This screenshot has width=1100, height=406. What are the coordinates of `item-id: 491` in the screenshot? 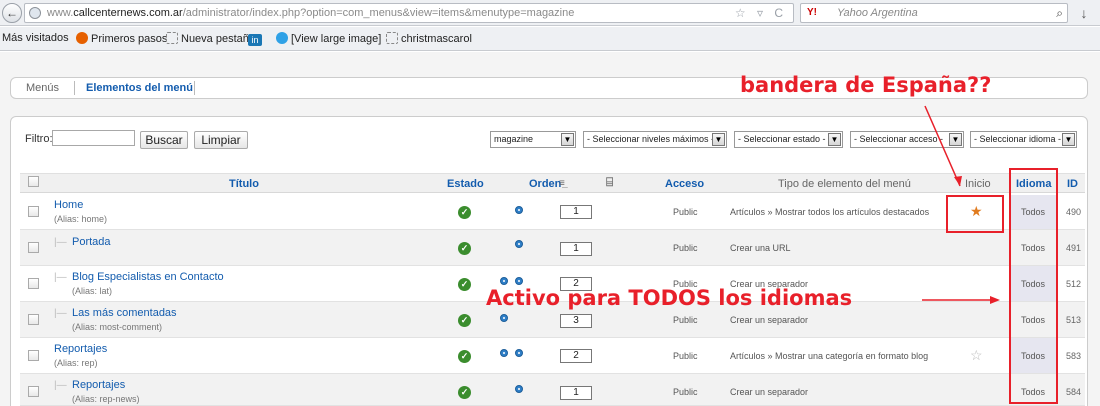 It's located at (1074, 248).